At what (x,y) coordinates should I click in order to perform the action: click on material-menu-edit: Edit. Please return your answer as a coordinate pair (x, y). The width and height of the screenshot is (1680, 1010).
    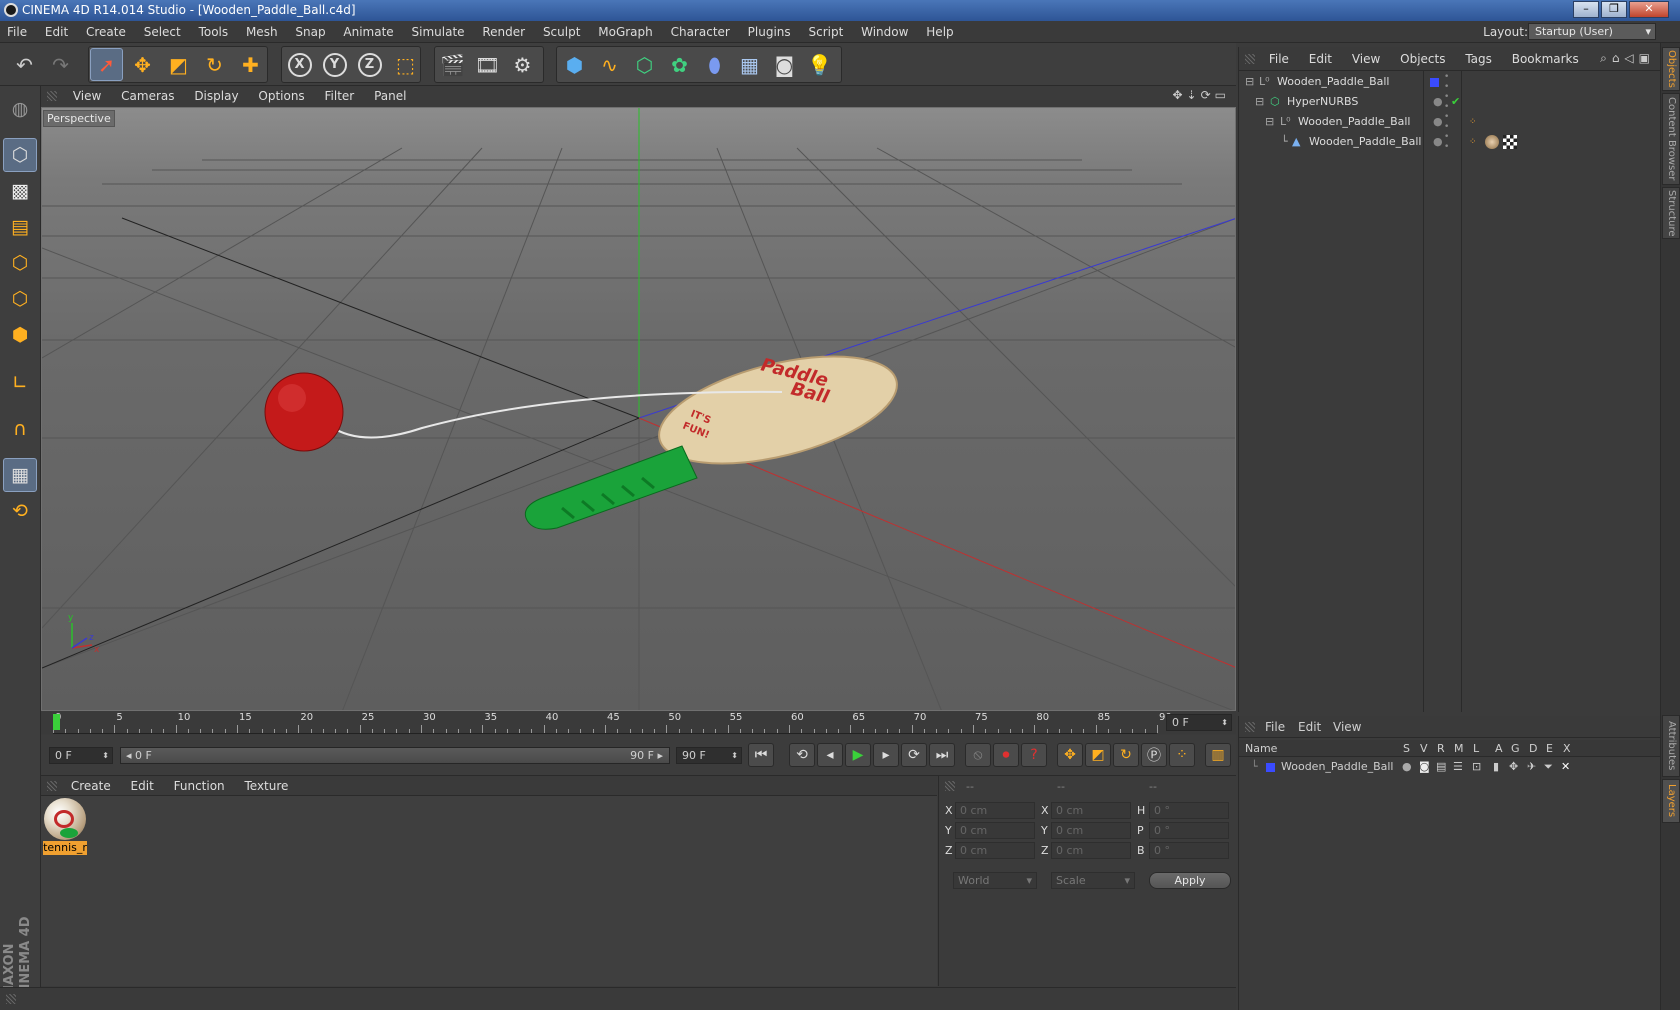
    Looking at the image, I should click on (142, 786).